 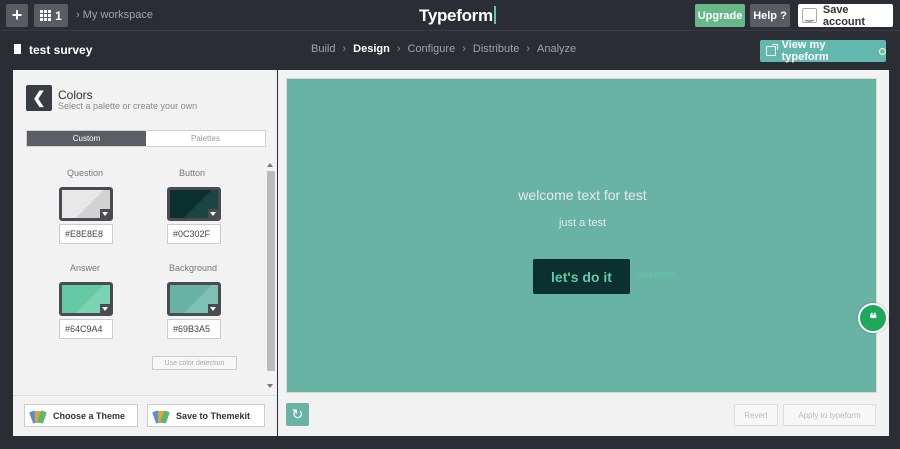 I want to click on save-themekit-button: Save to Themekit, so click(x=206, y=415).